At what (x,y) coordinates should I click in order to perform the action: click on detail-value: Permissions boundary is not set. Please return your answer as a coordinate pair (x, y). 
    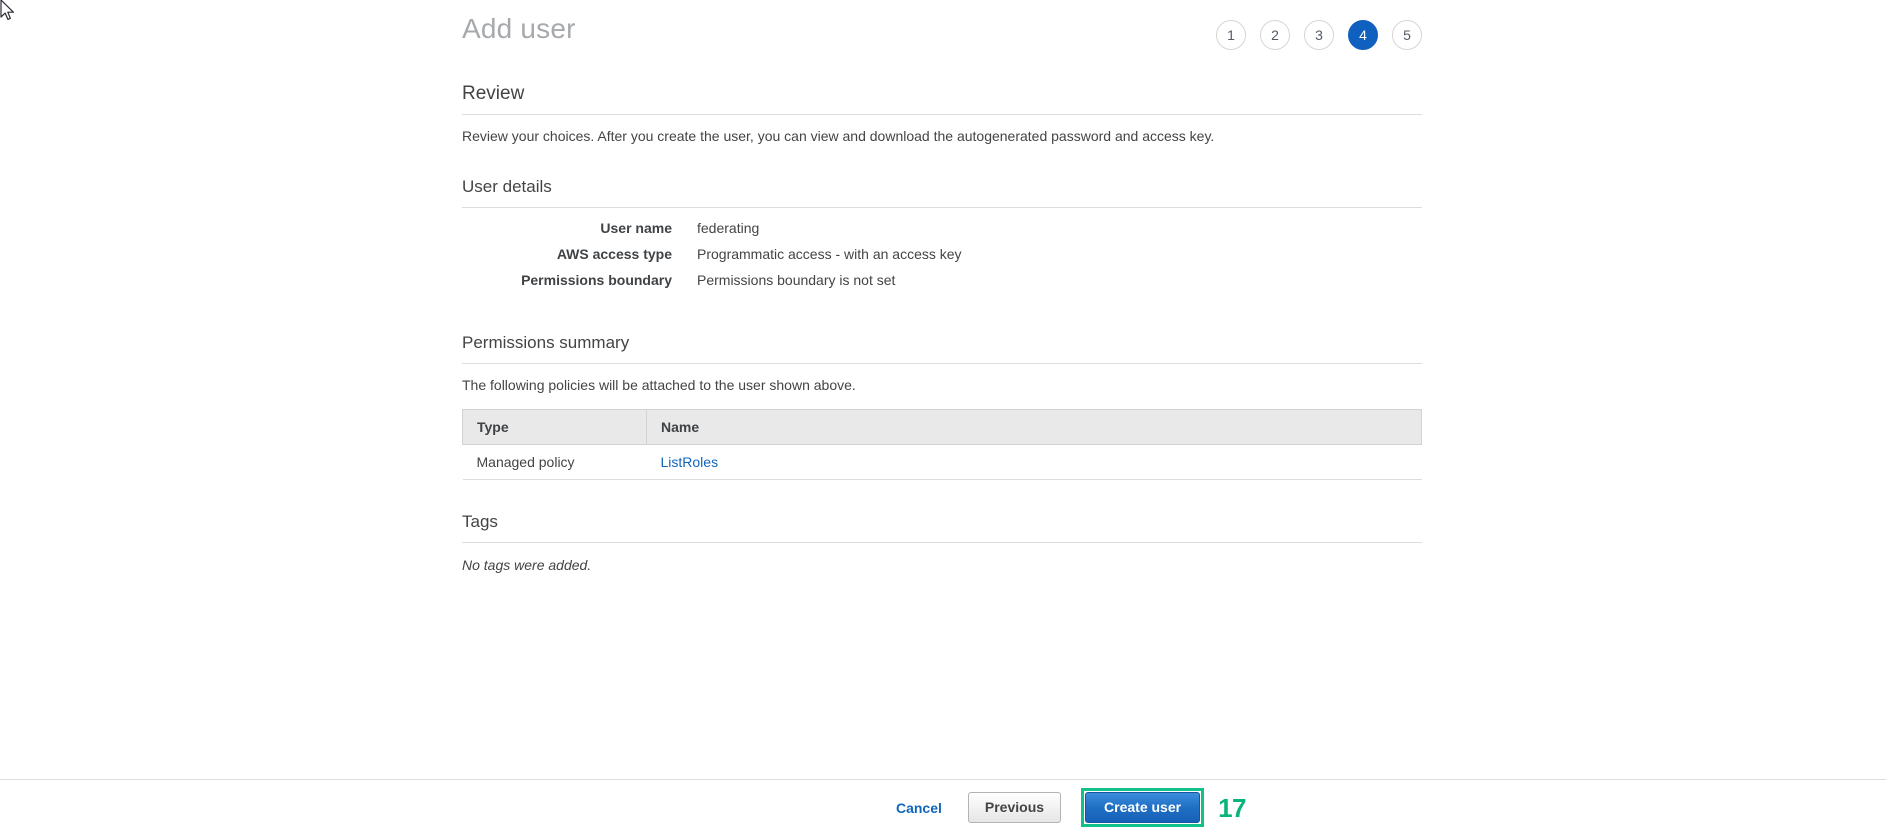
    Looking at the image, I should click on (796, 280).